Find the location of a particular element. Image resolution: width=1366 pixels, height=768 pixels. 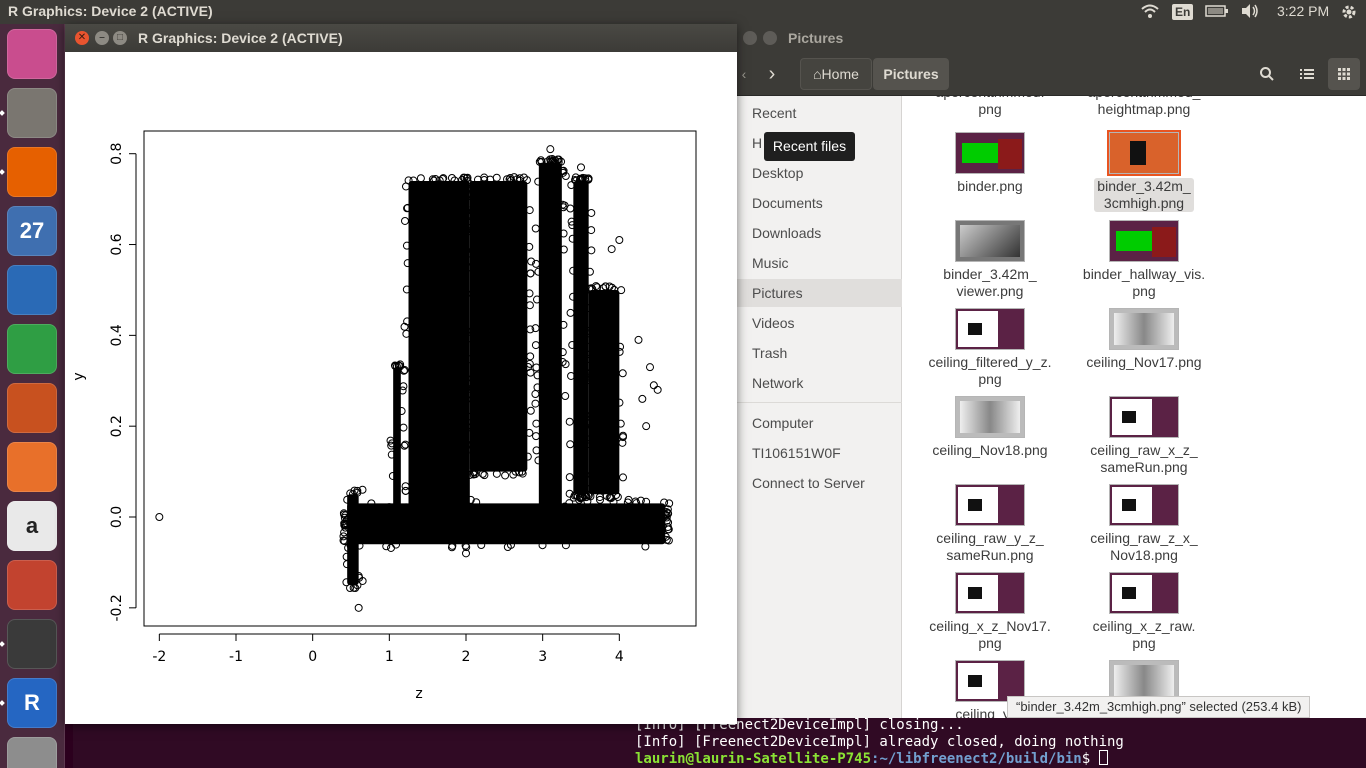

wifi-icon is located at coordinates (1150, 12).